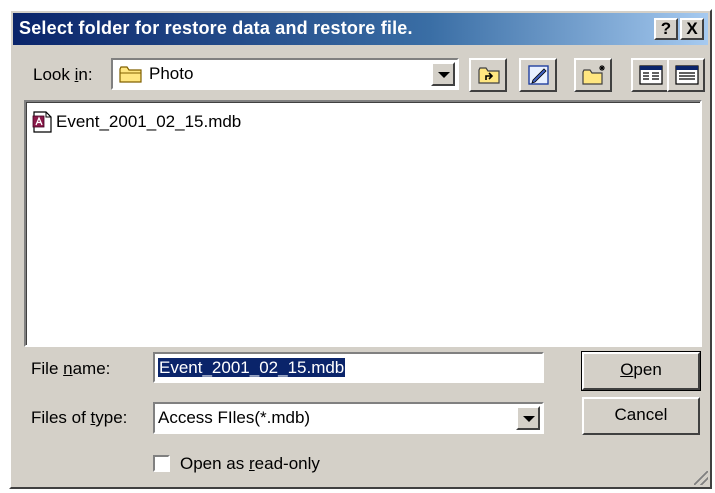 The height and width of the screenshot is (493, 715). What do you see at coordinates (71, 368) in the screenshot?
I see `file-name-label: File name:` at bounding box center [71, 368].